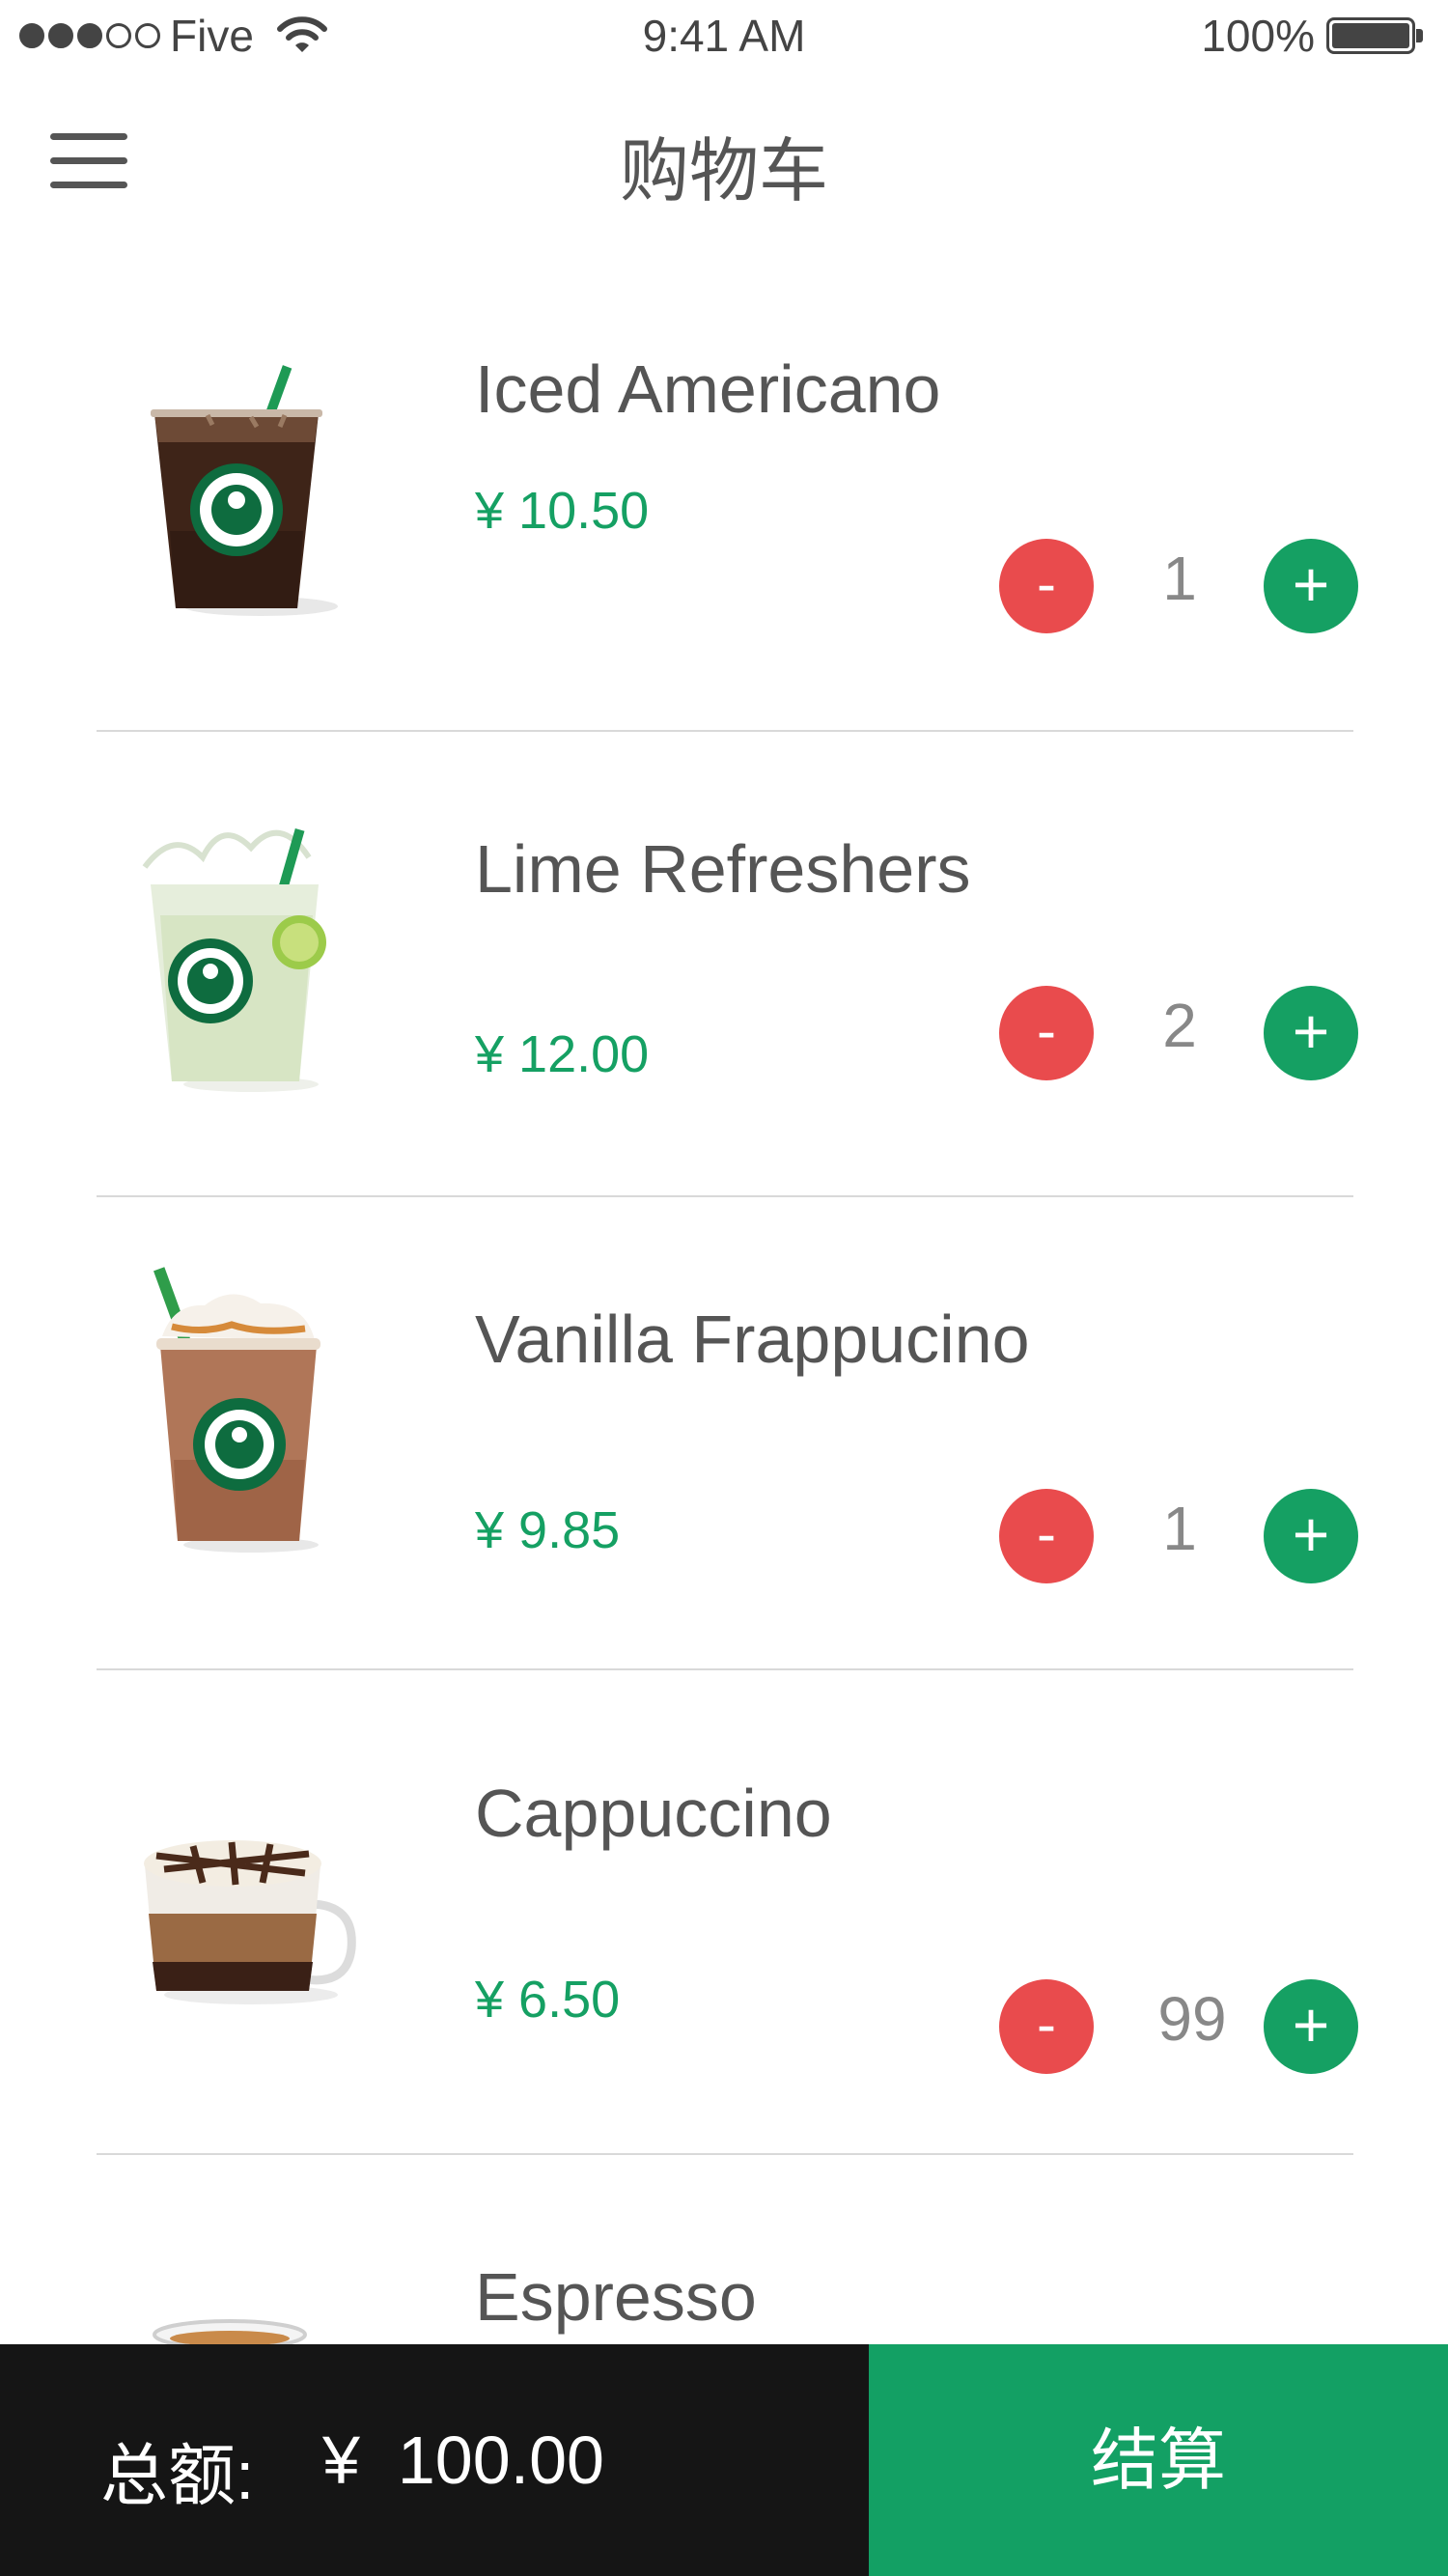 This screenshot has width=1448, height=2576. What do you see at coordinates (1258, 36) in the screenshot?
I see `battery-percentage: 100%` at bounding box center [1258, 36].